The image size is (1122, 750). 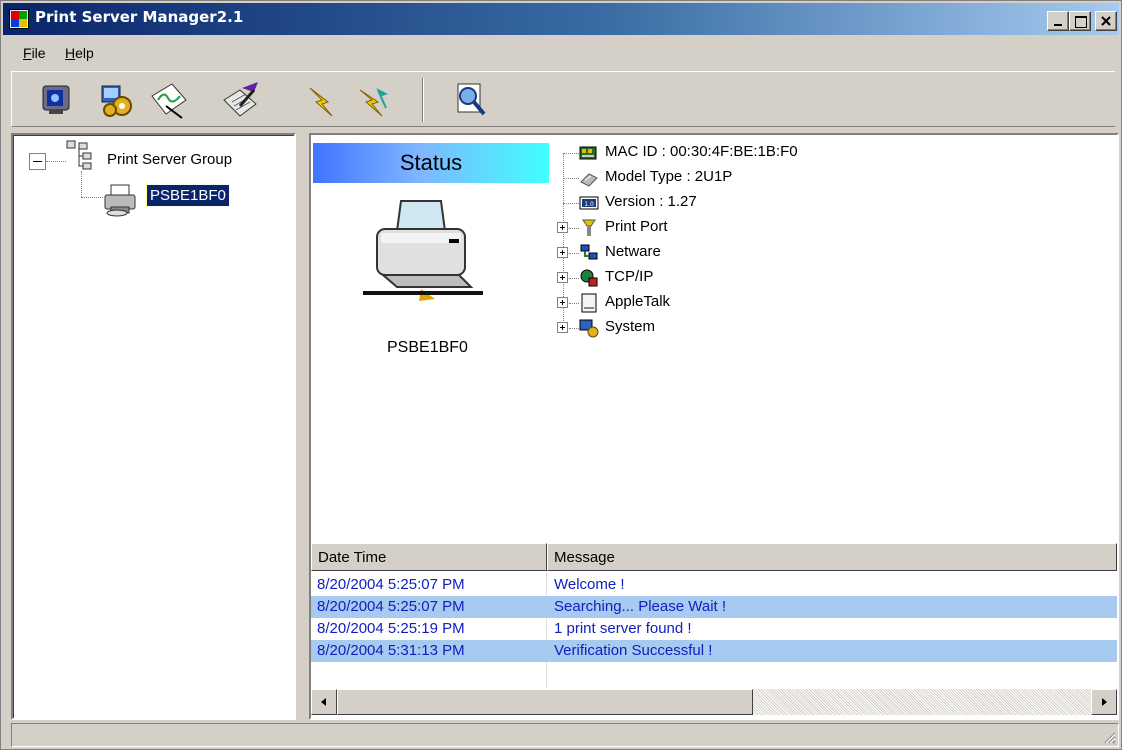 I want to click on print-port-icon, so click(x=589, y=227).